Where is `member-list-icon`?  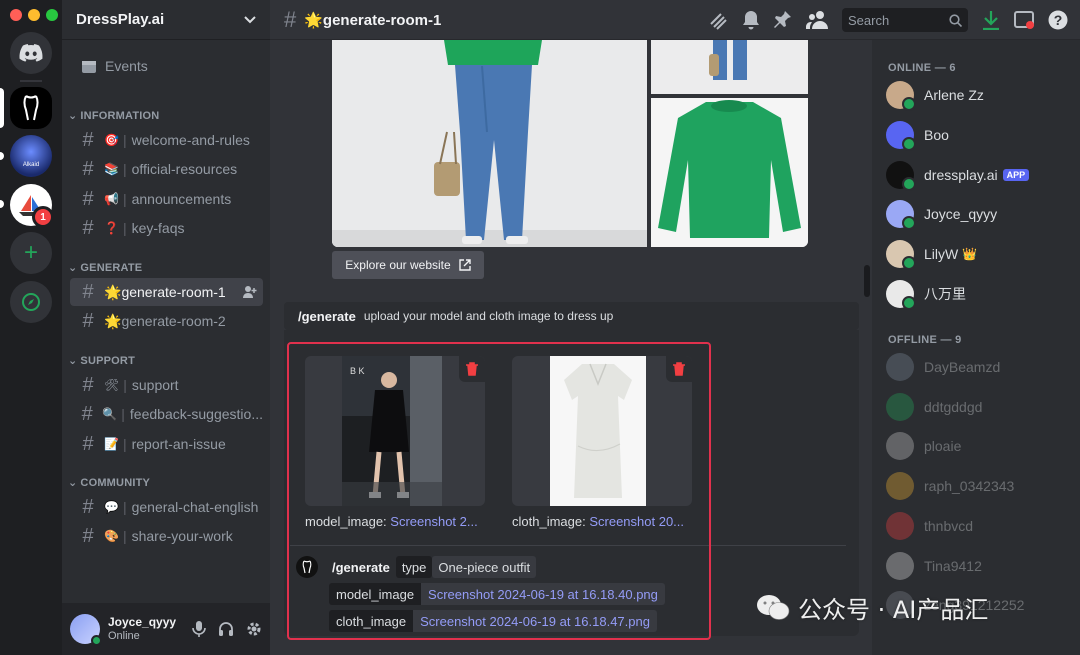
member-list-icon is located at coordinates (817, 20).